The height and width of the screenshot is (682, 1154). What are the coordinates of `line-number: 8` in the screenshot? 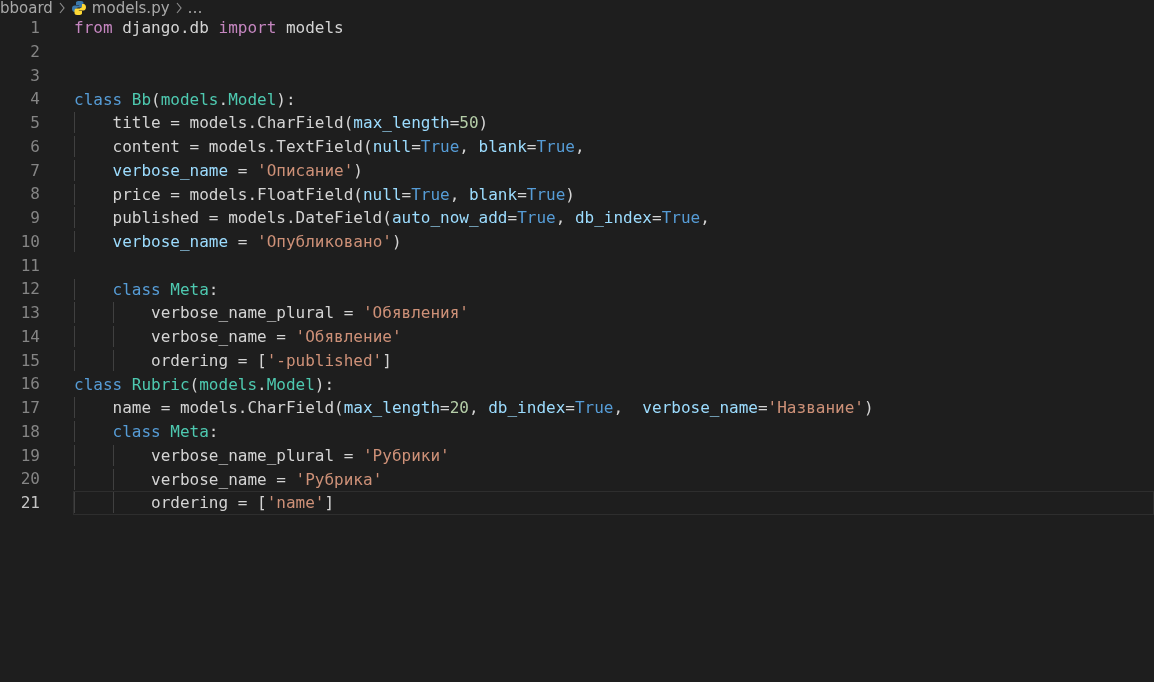 It's located at (34, 194).